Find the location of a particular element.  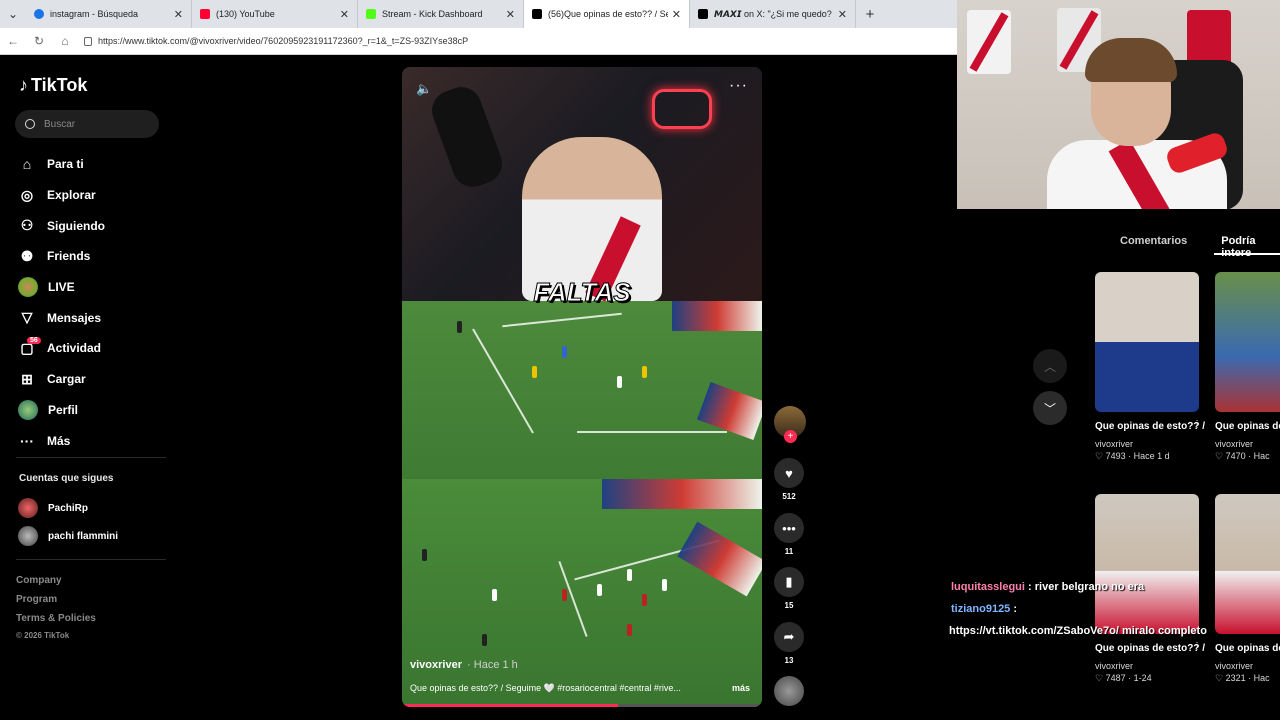

new-tab-icon: + is located at coordinates (870, 14).